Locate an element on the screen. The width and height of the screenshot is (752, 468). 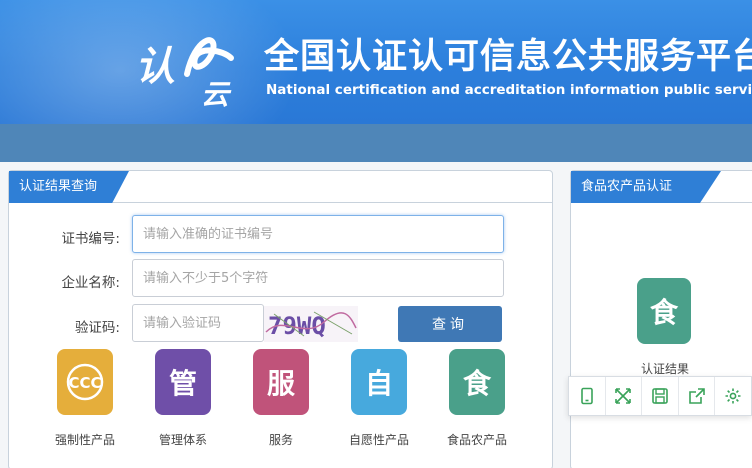
captcha-input is located at coordinates (198, 323).